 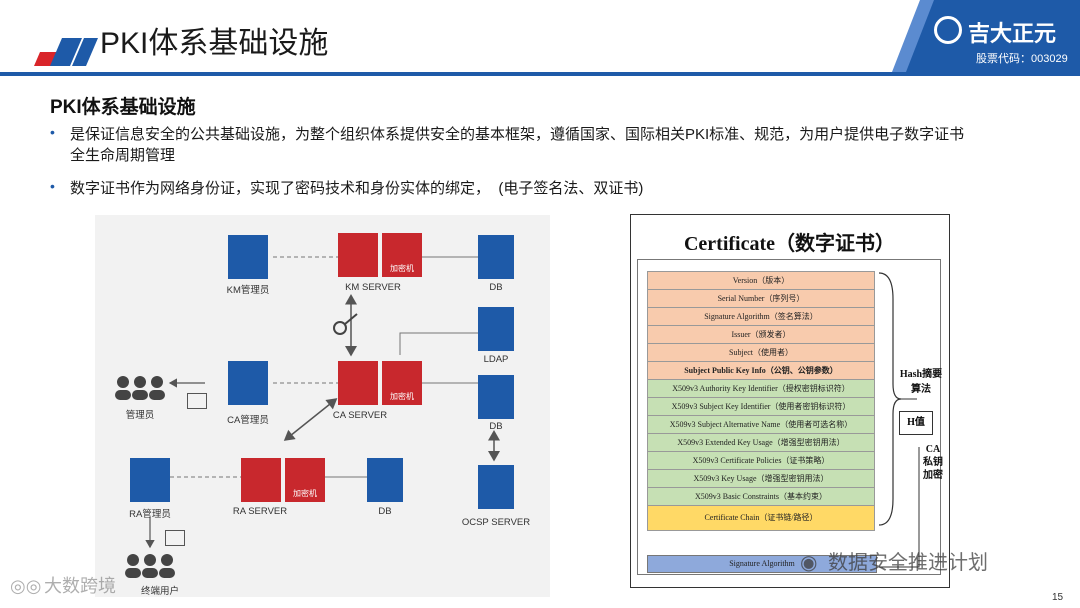 What do you see at coordinates (123, 155) in the screenshot?
I see `bullet-text-line: 全生命周期管理` at bounding box center [123, 155].